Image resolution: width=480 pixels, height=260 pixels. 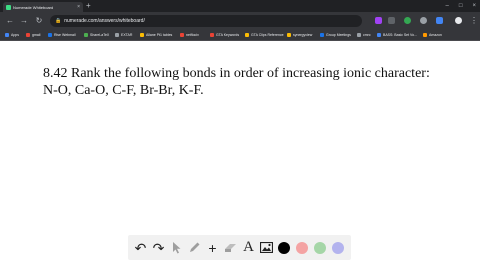 I want to click on sharelatex-icon, so click(x=86, y=35).